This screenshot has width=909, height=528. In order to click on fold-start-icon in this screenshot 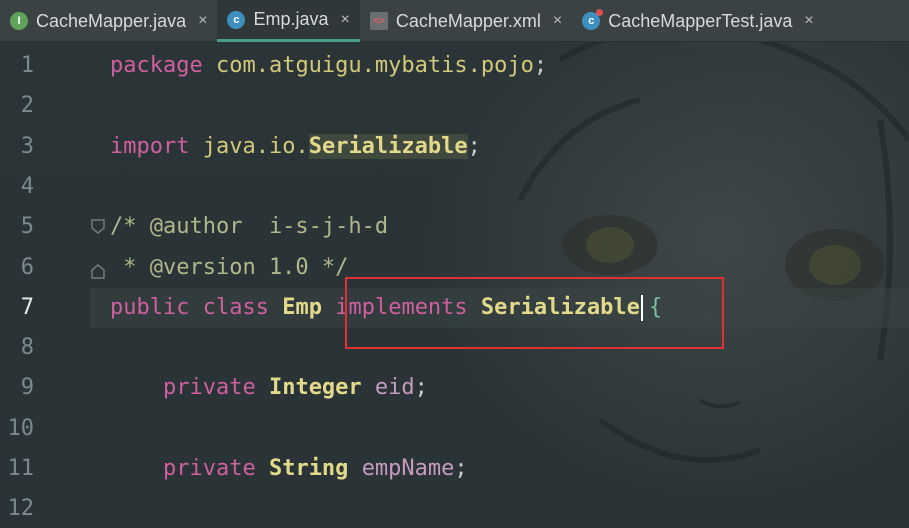, I will do `click(98, 226)`.